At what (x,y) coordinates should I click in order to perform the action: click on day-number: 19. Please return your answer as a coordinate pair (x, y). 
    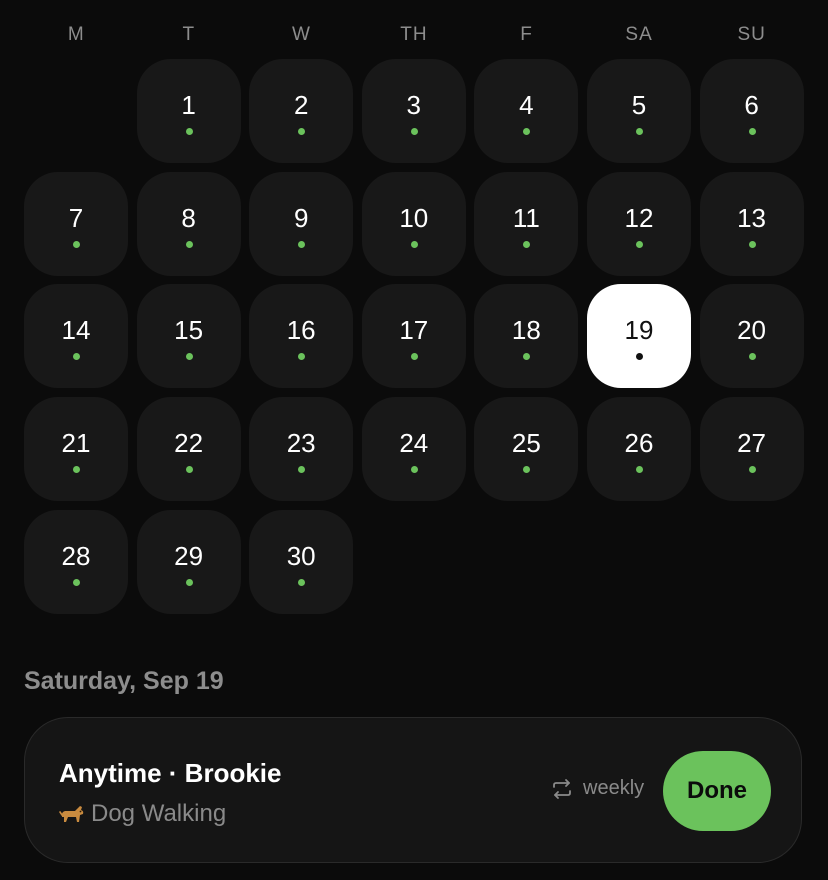
    Looking at the image, I should click on (639, 330).